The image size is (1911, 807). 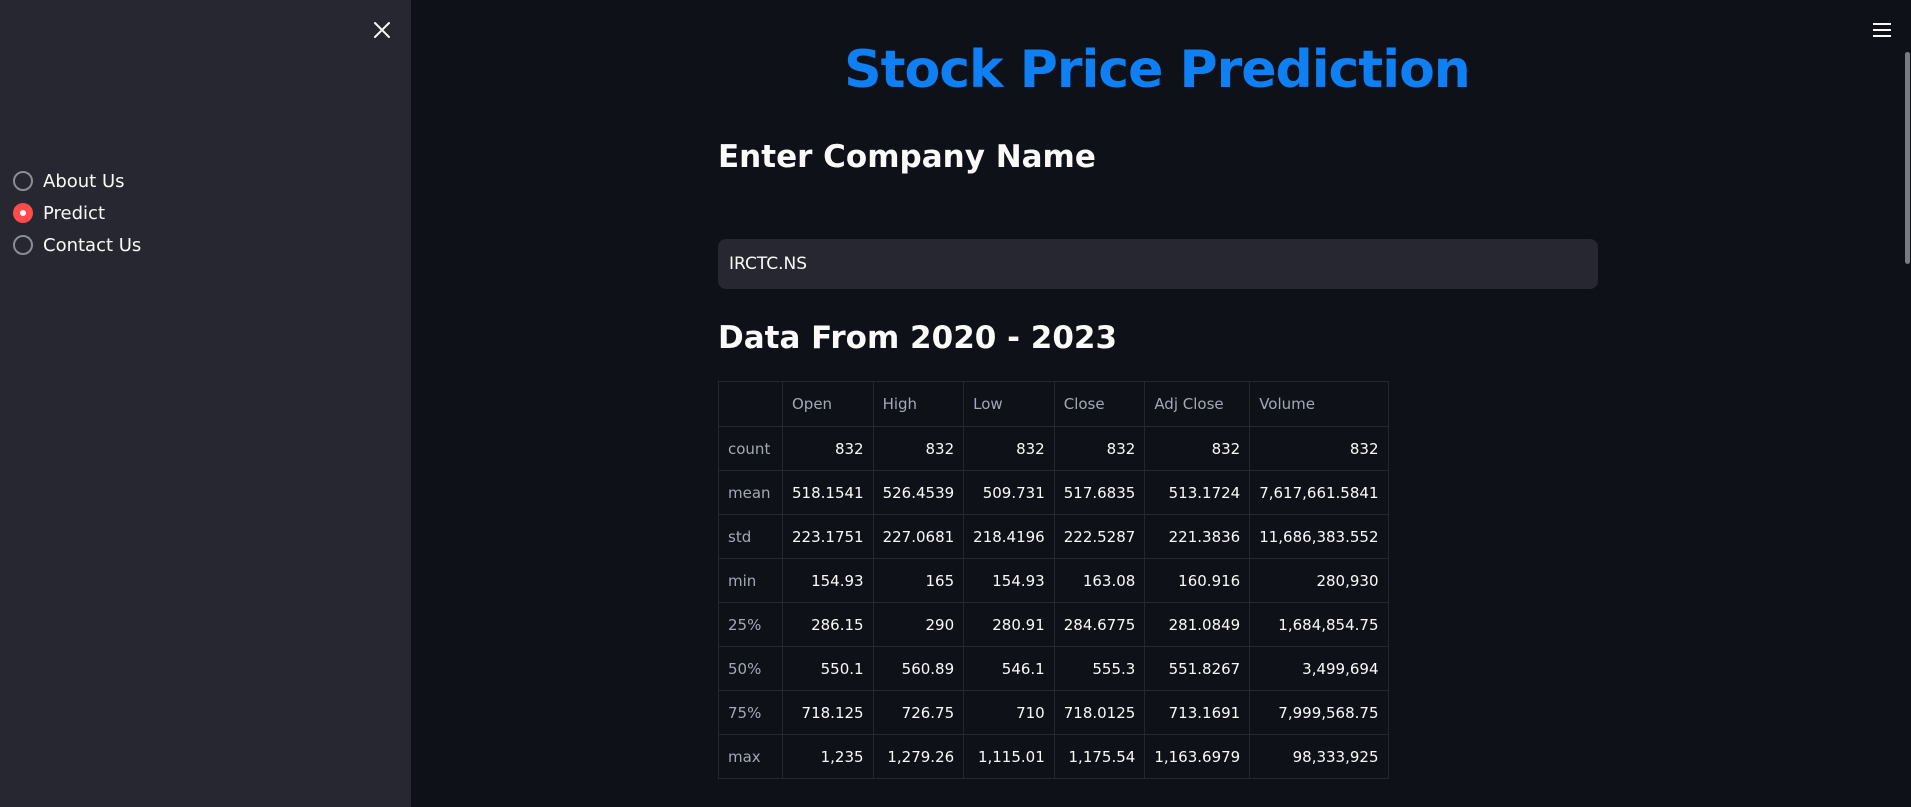 I want to click on table-cell: 550.1, so click(x=828, y=668).